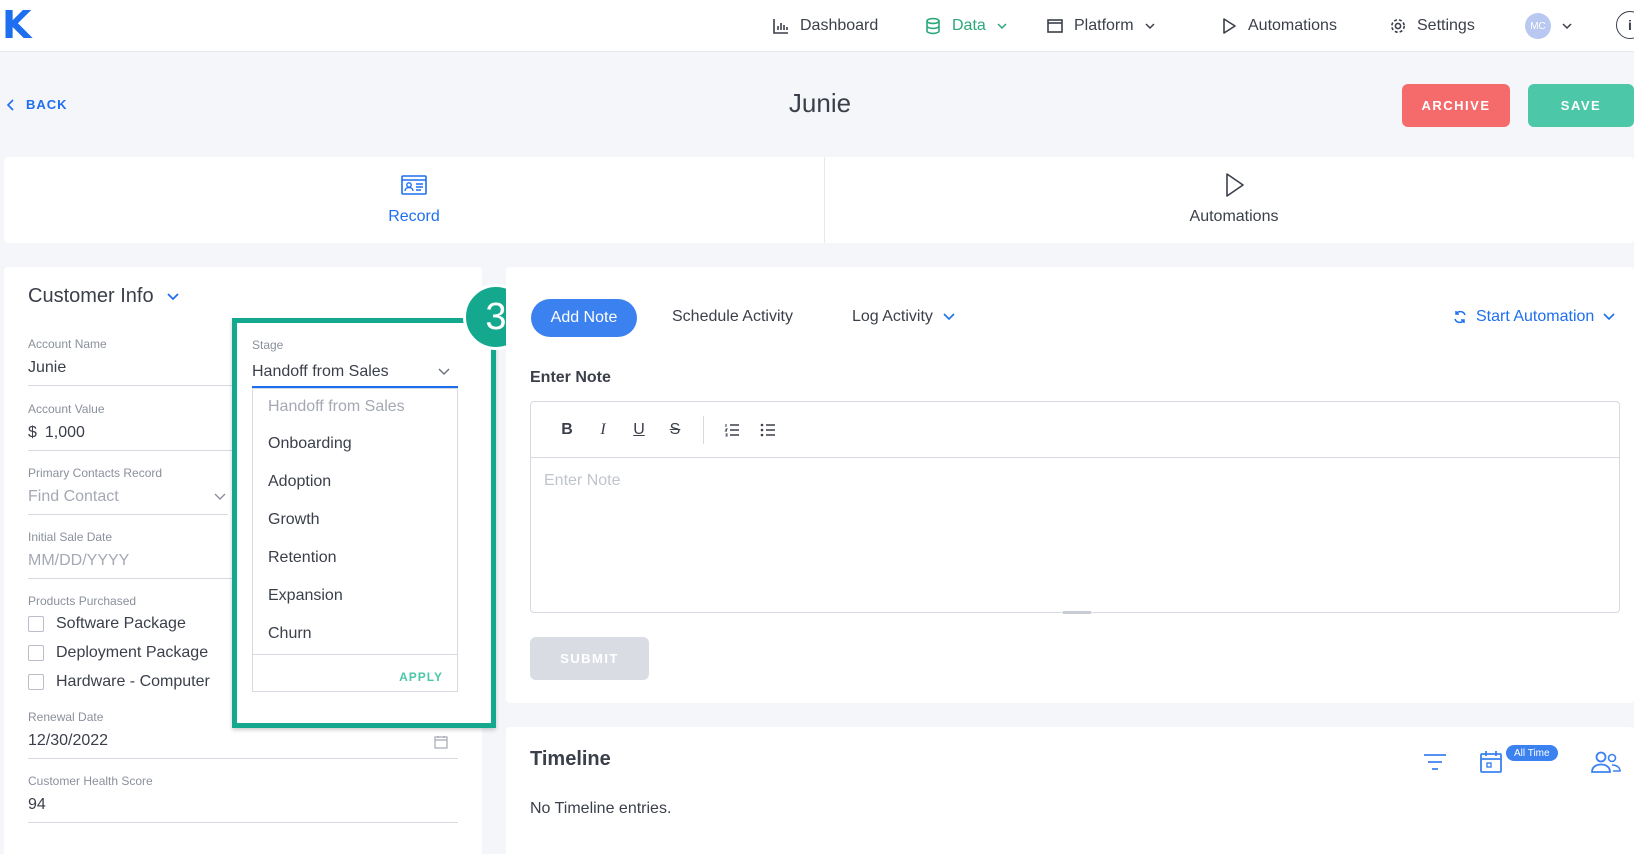 This screenshot has width=1634, height=854. I want to click on tab-record: Record, so click(414, 198).